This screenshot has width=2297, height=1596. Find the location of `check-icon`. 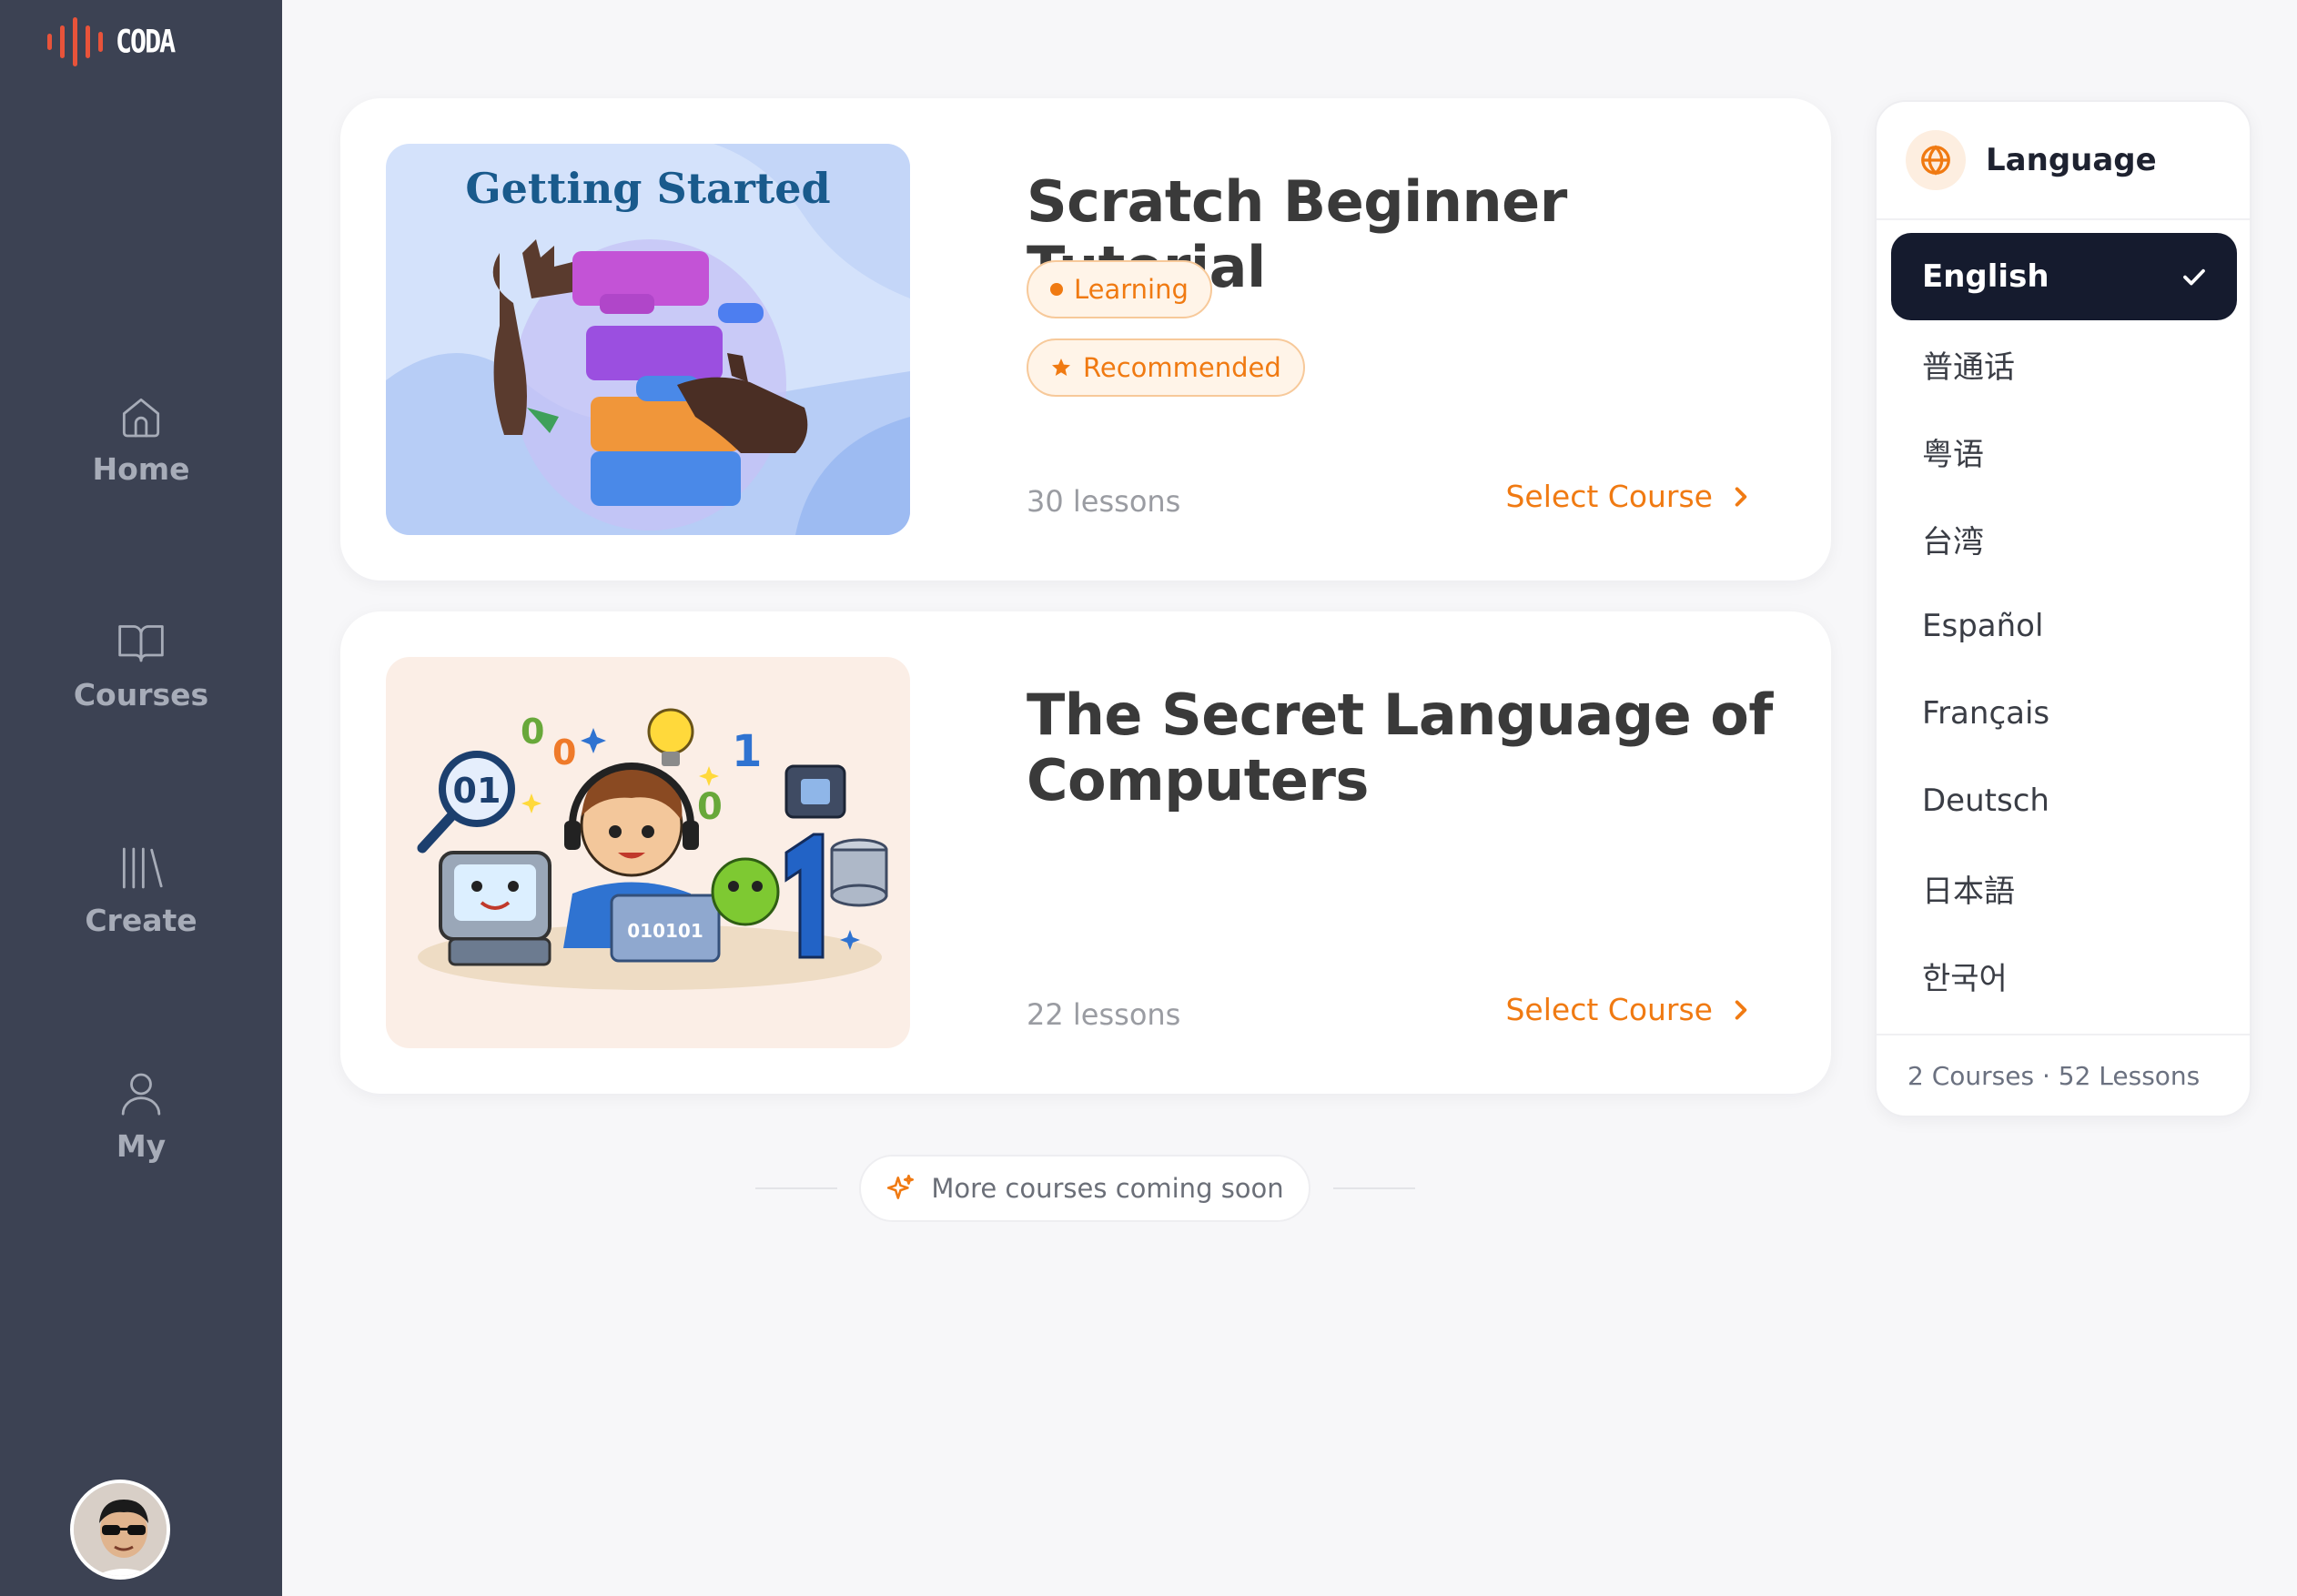

check-icon is located at coordinates (2194, 277).